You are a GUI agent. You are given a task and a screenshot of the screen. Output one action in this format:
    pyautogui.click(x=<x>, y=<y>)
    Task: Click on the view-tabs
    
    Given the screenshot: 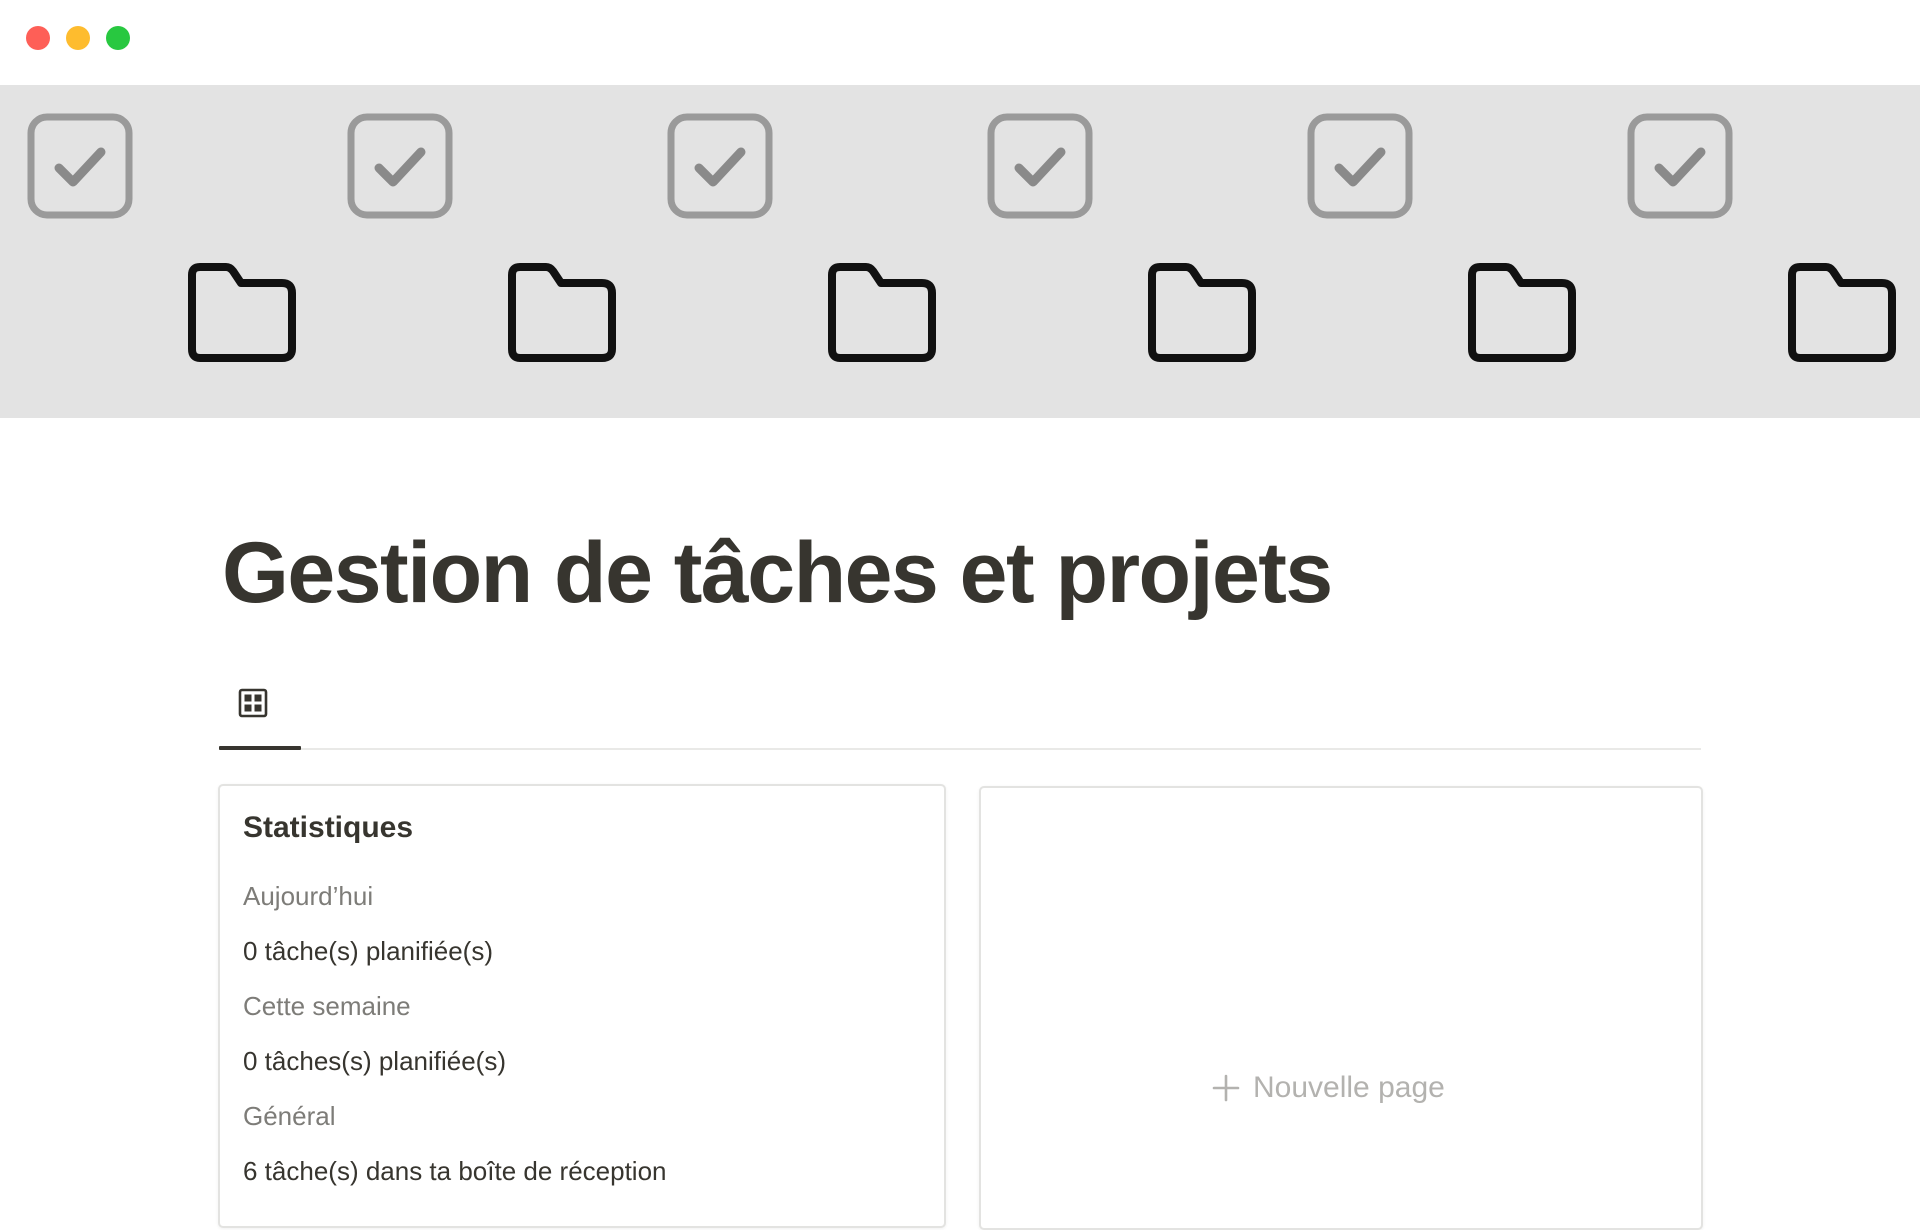 What is the action you would take?
    pyautogui.click(x=960, y=713)
    